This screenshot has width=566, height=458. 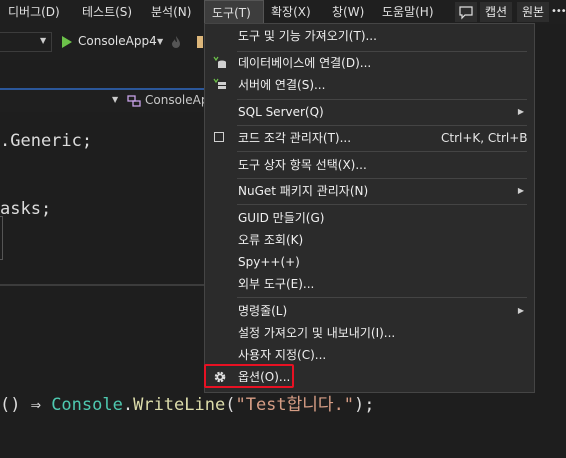 What do you see at coordinates (26, 209) in the screenshot?
I see `code-line-using-tasks: asks;` at bounding box center [26, 209].